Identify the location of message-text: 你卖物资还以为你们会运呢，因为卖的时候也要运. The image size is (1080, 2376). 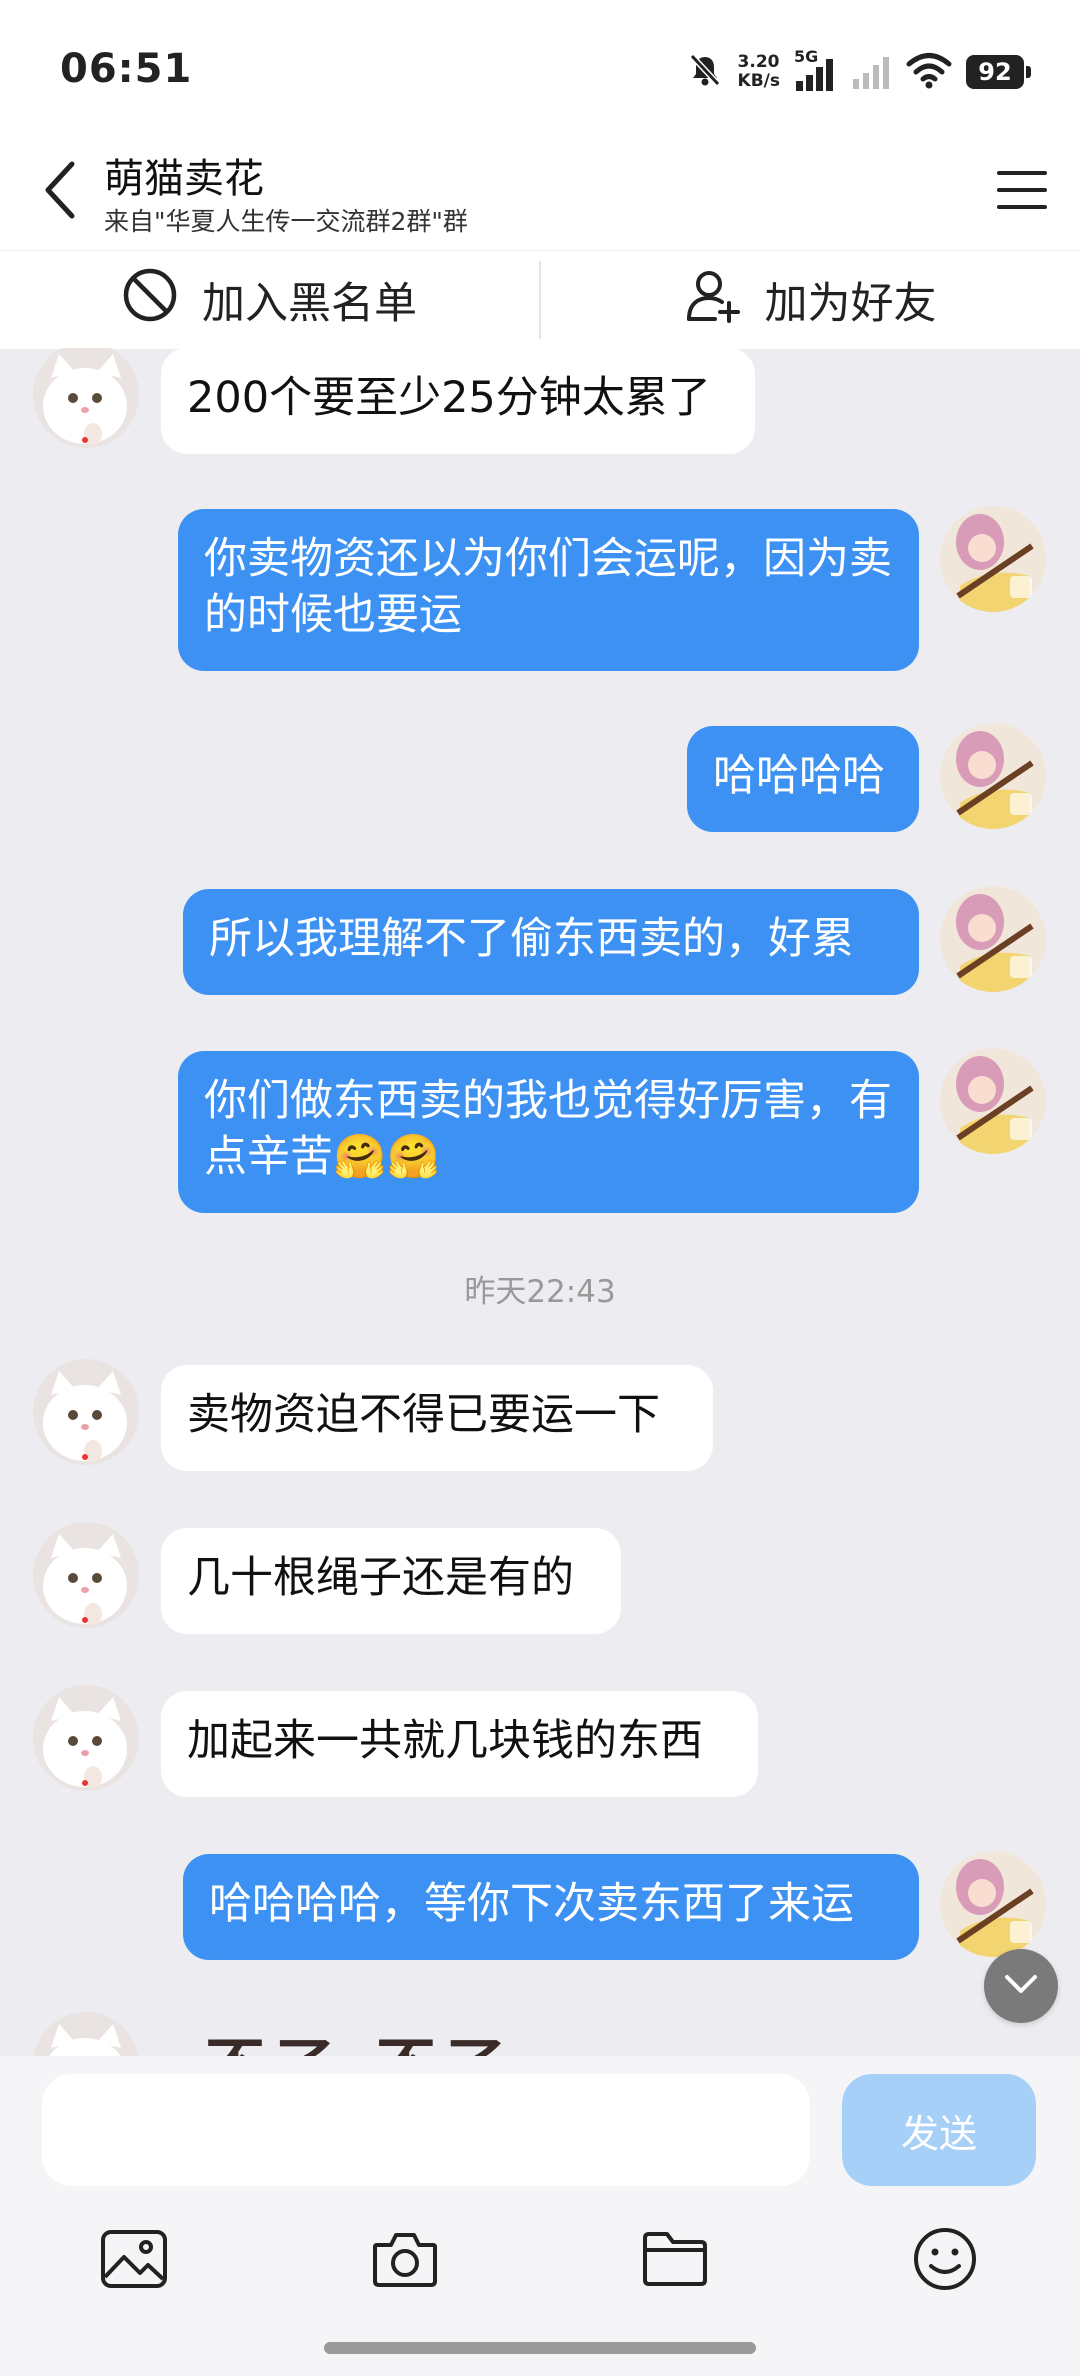
(548, 587).